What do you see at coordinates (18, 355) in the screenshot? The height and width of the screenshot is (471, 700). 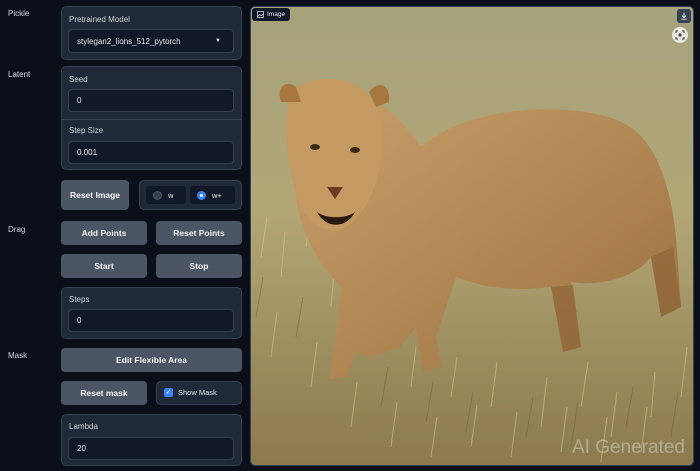 I see `section-label-mask: Mask` at bounding box center [18, 355].